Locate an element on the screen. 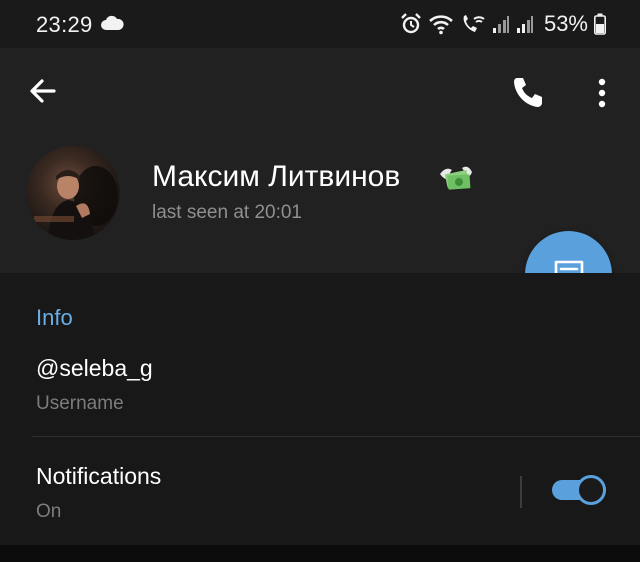 The image size is (640, 562). wifi-icon is located at coordinates (441, 25).